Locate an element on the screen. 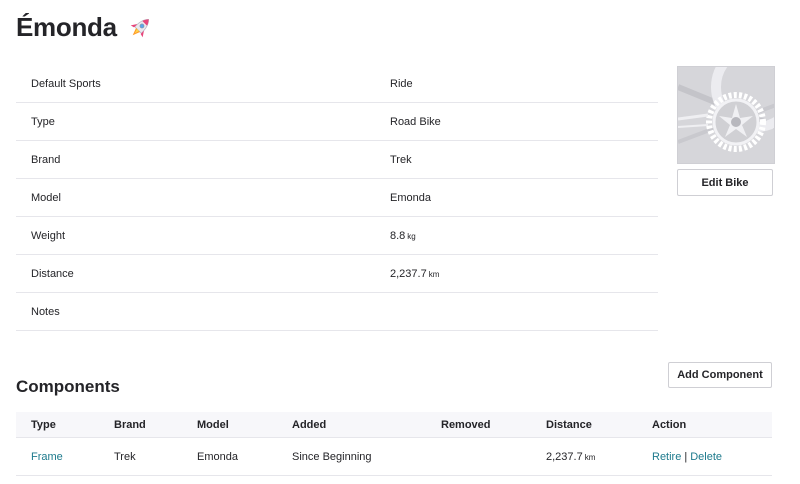 The image size is (800, 484). column-header-added: Added is located at coordinates (309, 424).